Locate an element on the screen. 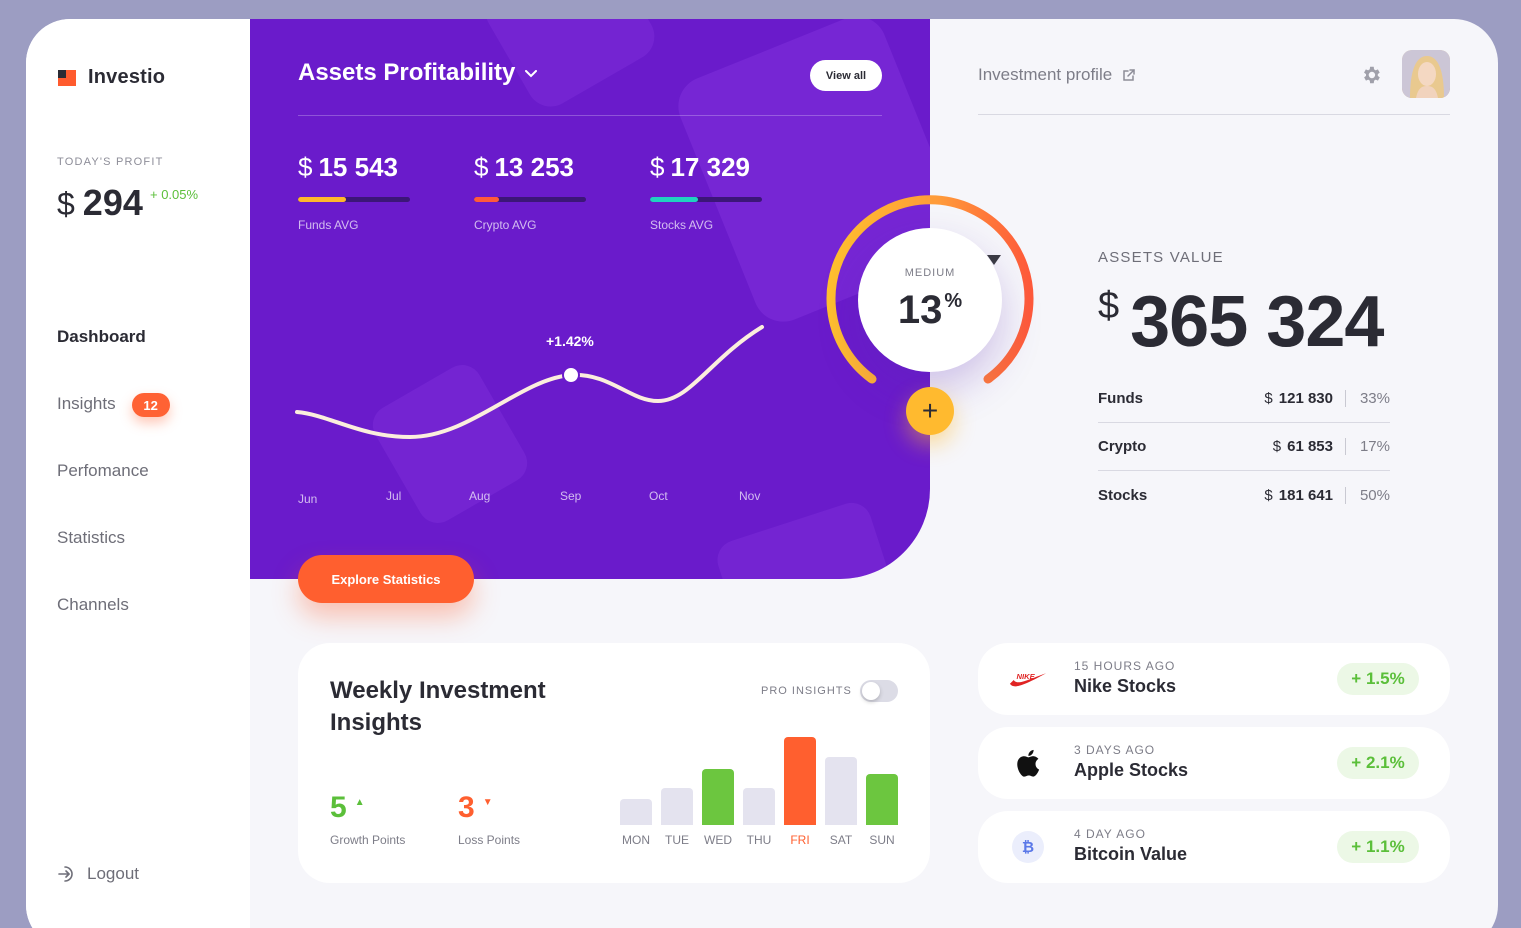  gauge-marker-icon is located at coordinates (994, 260).